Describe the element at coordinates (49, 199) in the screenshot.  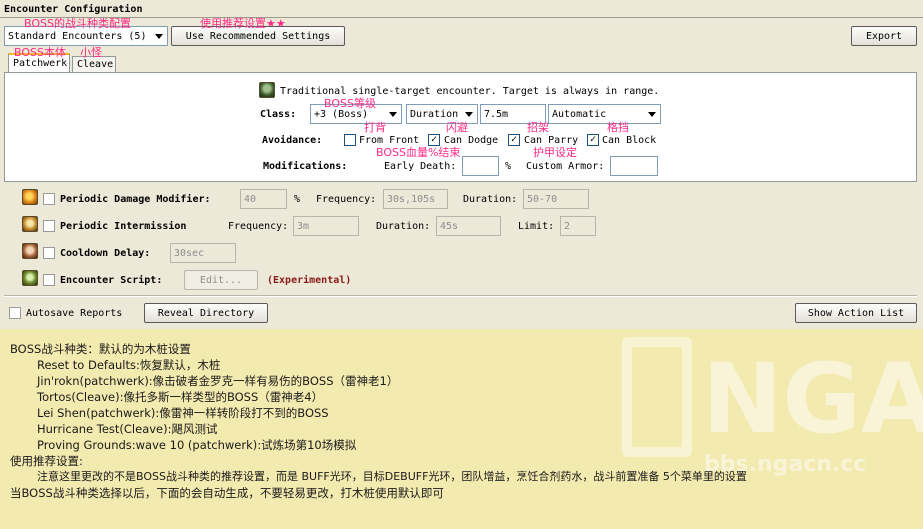
I see `periodic-damage-checkbox` at that location.